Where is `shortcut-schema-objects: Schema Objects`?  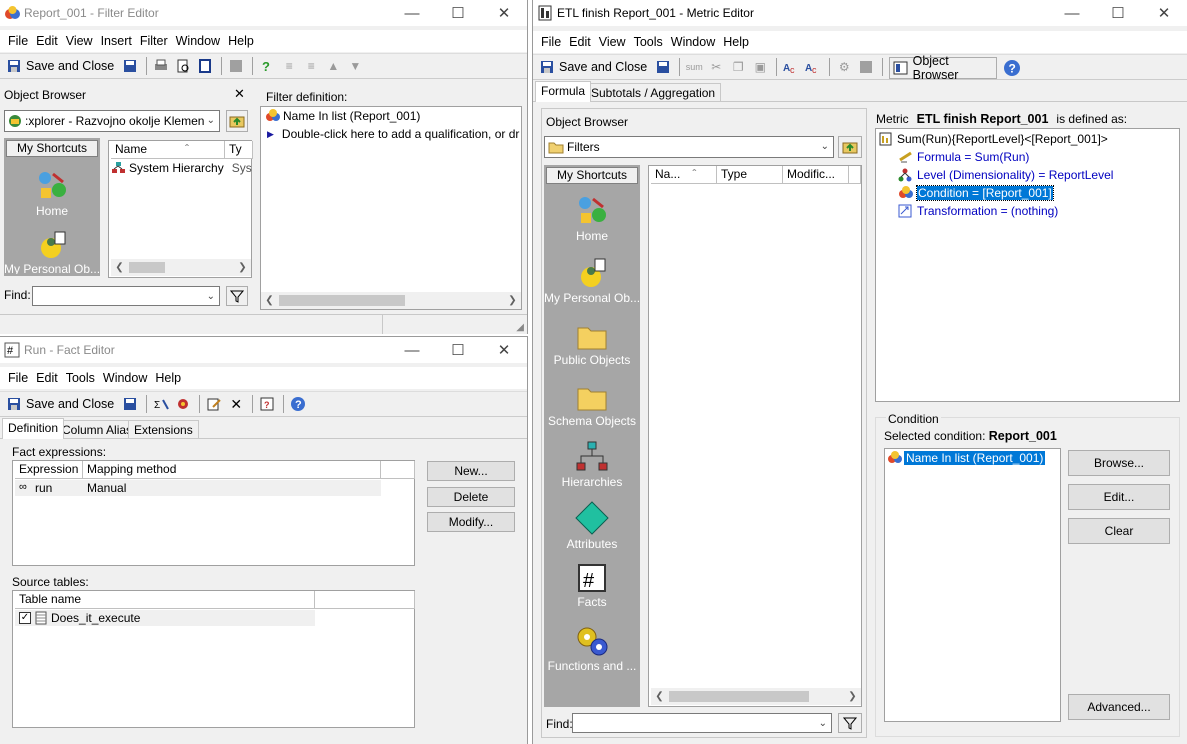 shortcut-schema-objects: Schema Objects is located at coordinates (592, 406).